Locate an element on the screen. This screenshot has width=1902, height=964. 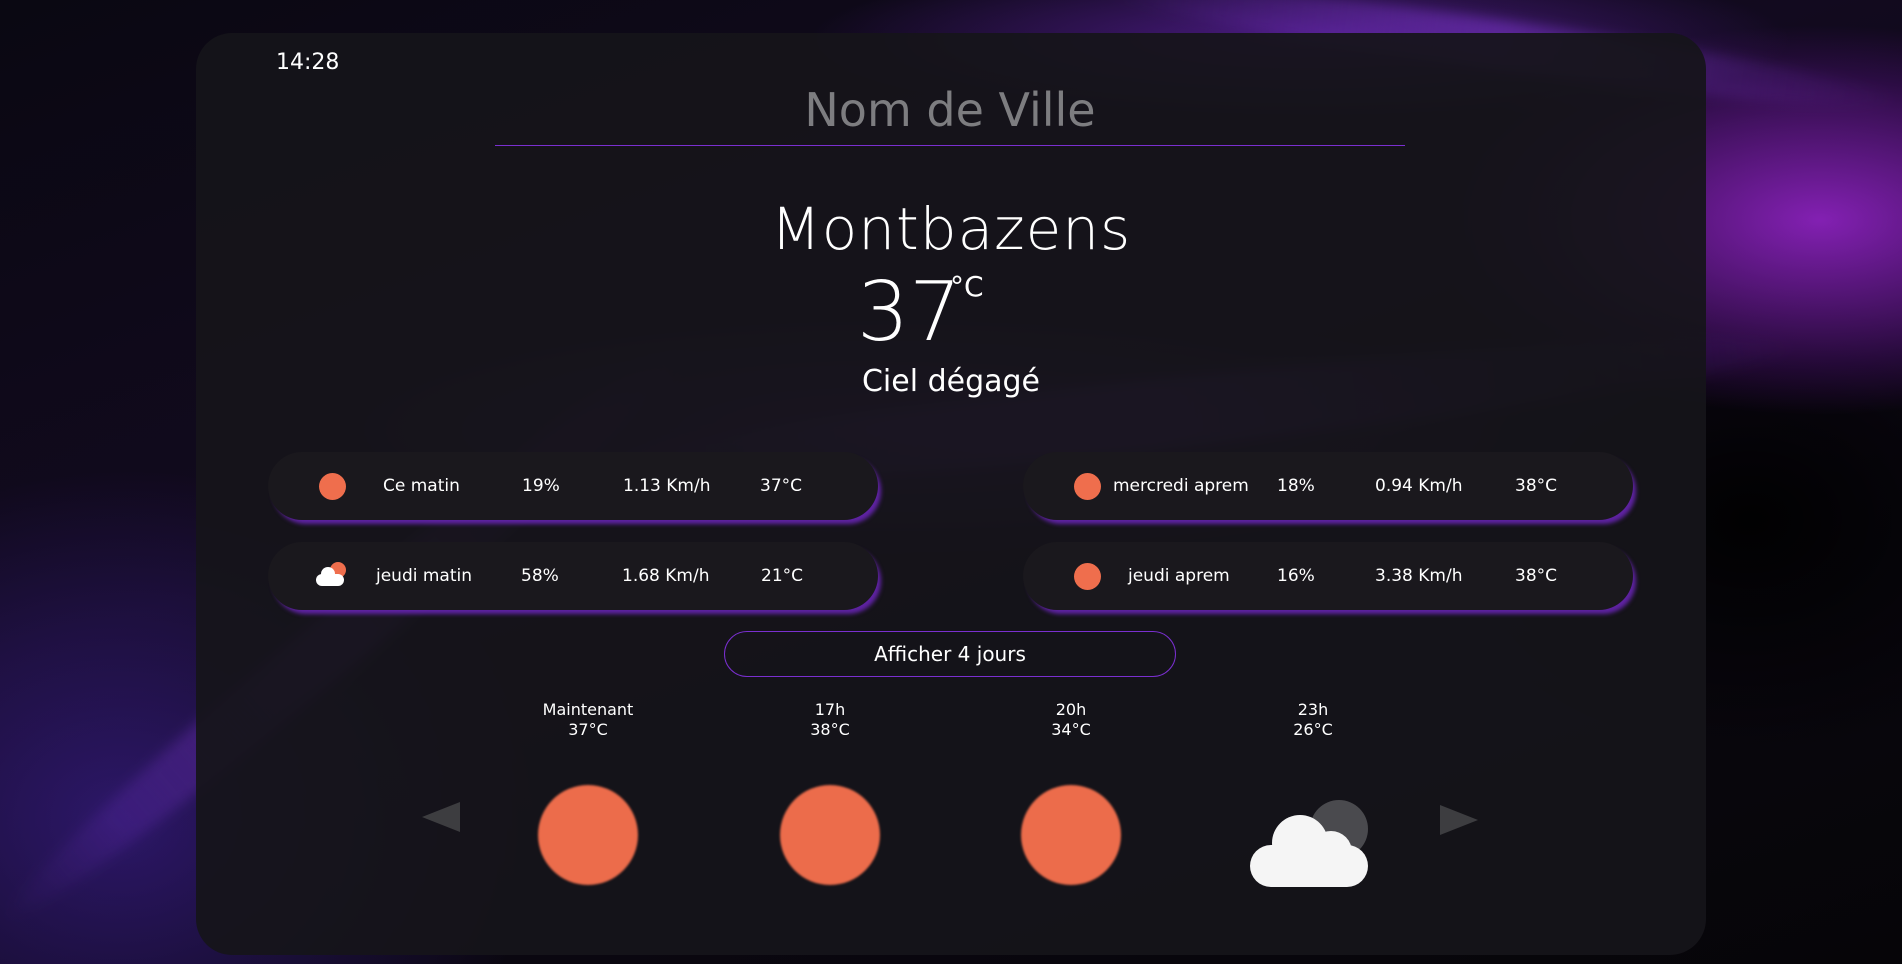
temperature-unit: °C is located at coordinates (967, 286).